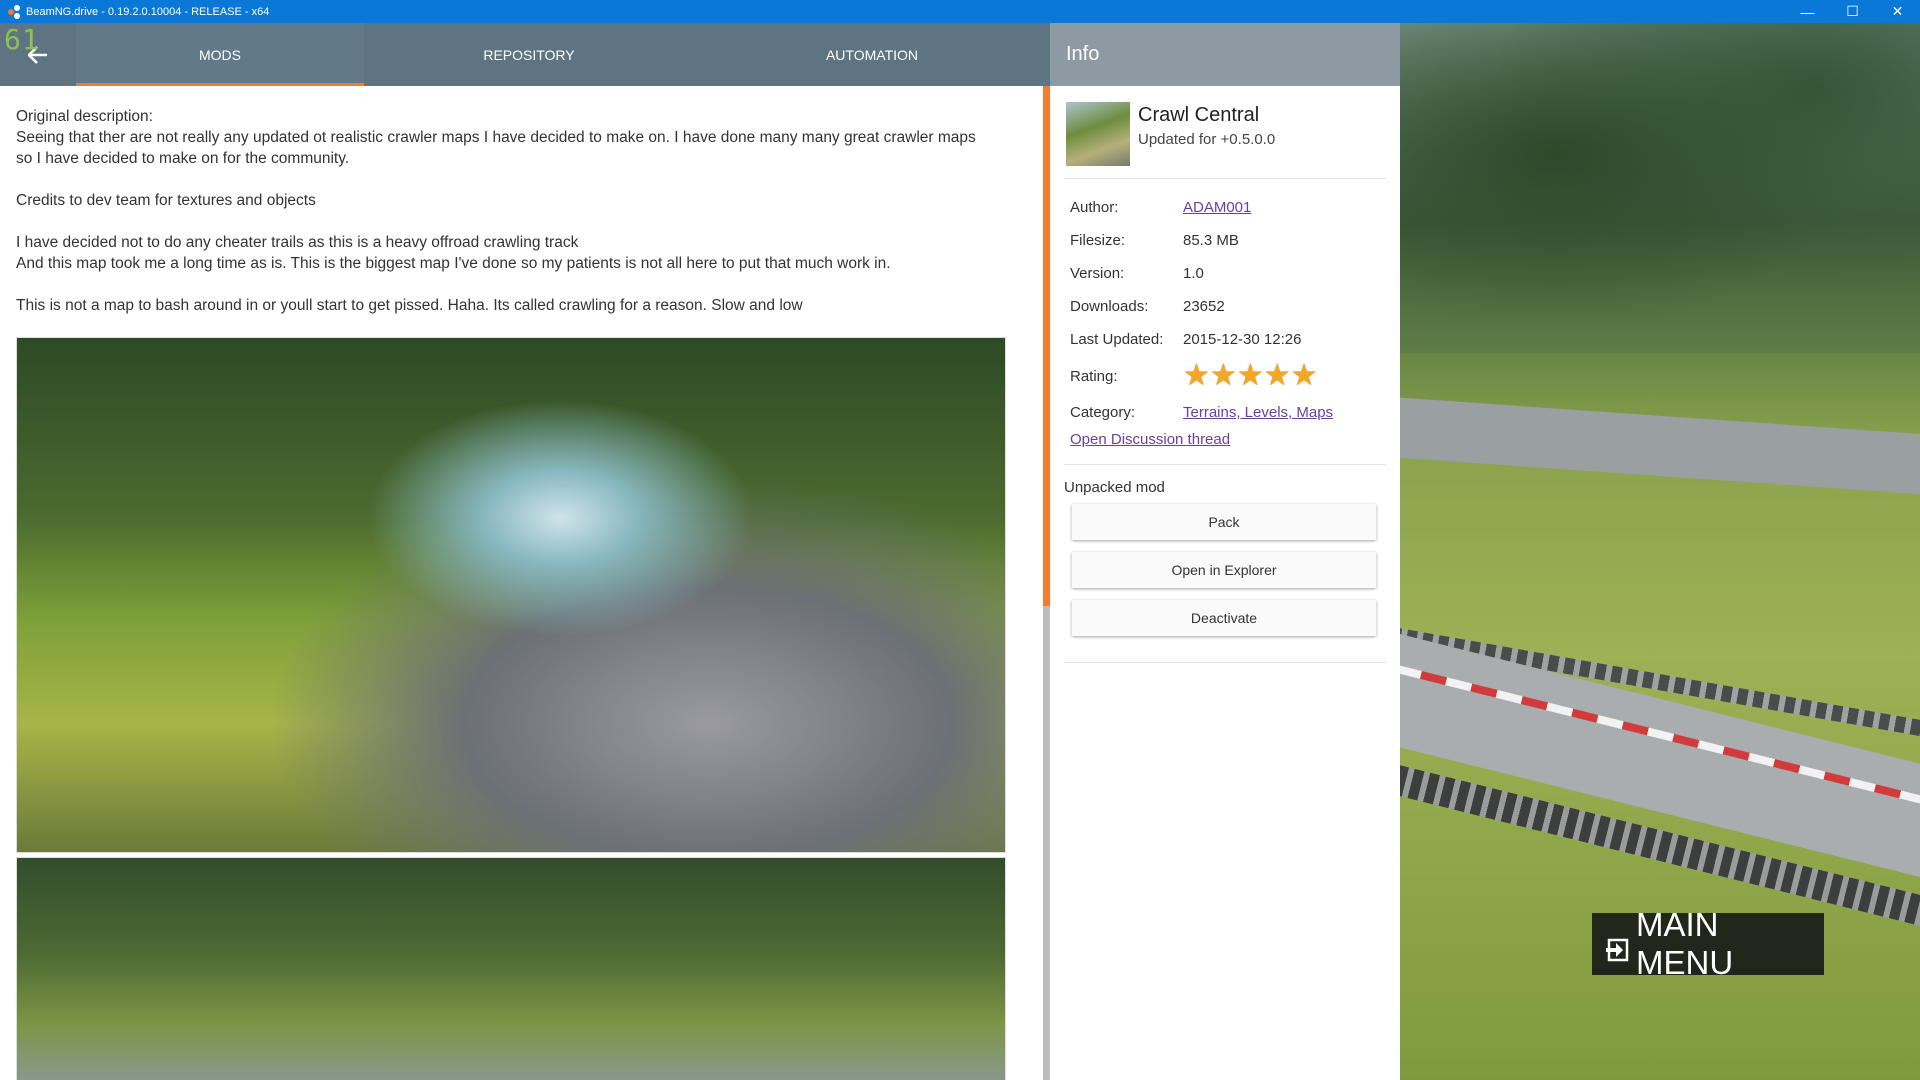 The height and width of the screenshot is (1080, 1920). I want to click on minimize-button: —, so click(1807, 11).